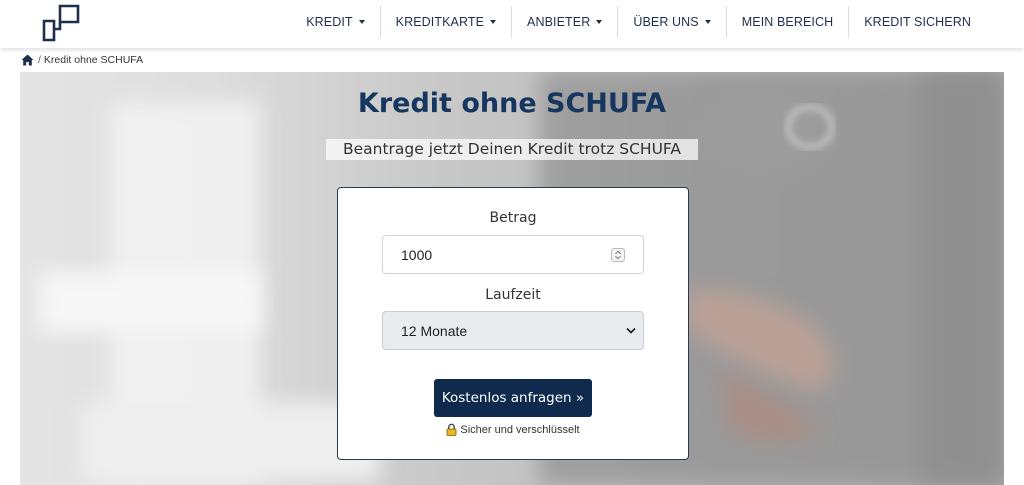  Describe the element at coordinates (93, 60) in the screenshot. I see `breadcrumb-current: Kredit ohne SCHUFA` at that location.